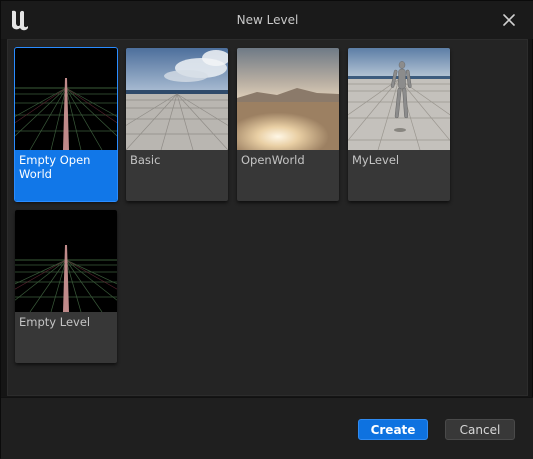  I want to click on template-label: Empty Level, so click(55, 322).